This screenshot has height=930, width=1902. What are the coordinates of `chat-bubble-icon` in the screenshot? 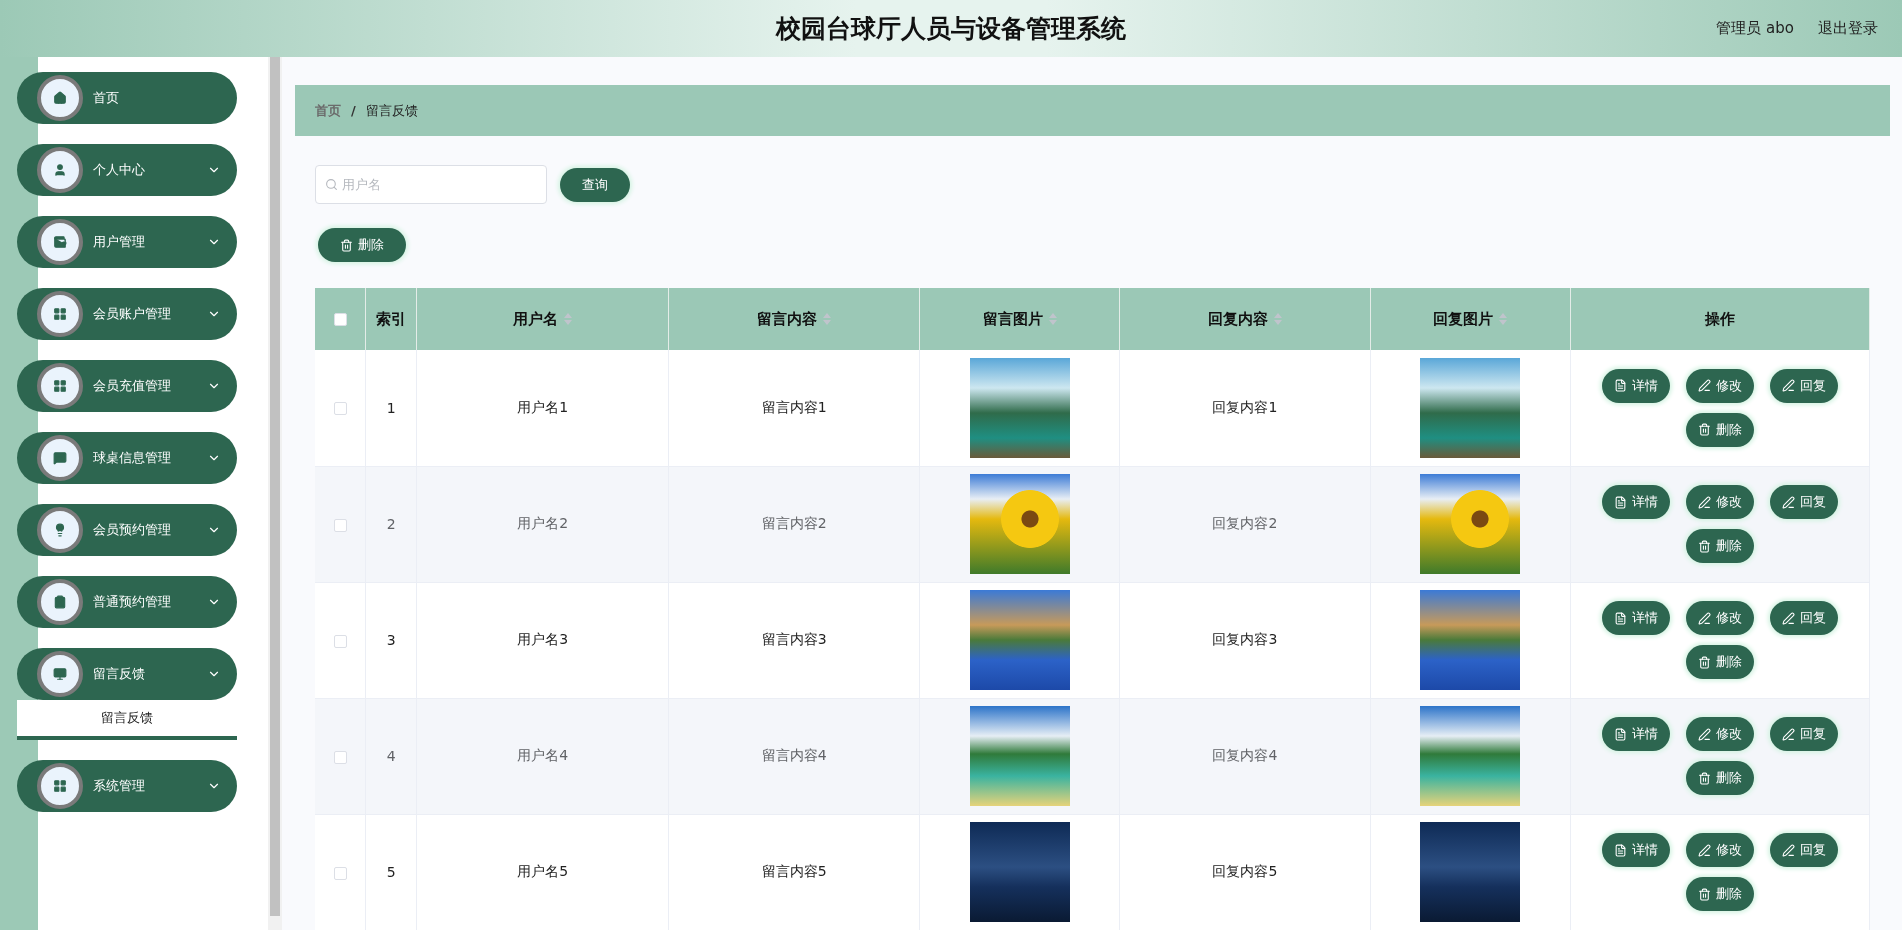 It's located at (60, 458).